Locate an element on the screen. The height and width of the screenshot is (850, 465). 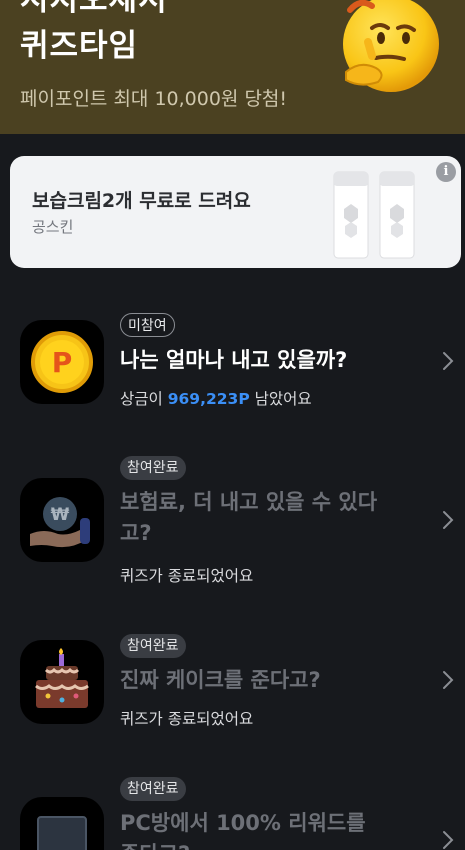
gold-coin-p-icon: P is located at coordinates (62, 362).